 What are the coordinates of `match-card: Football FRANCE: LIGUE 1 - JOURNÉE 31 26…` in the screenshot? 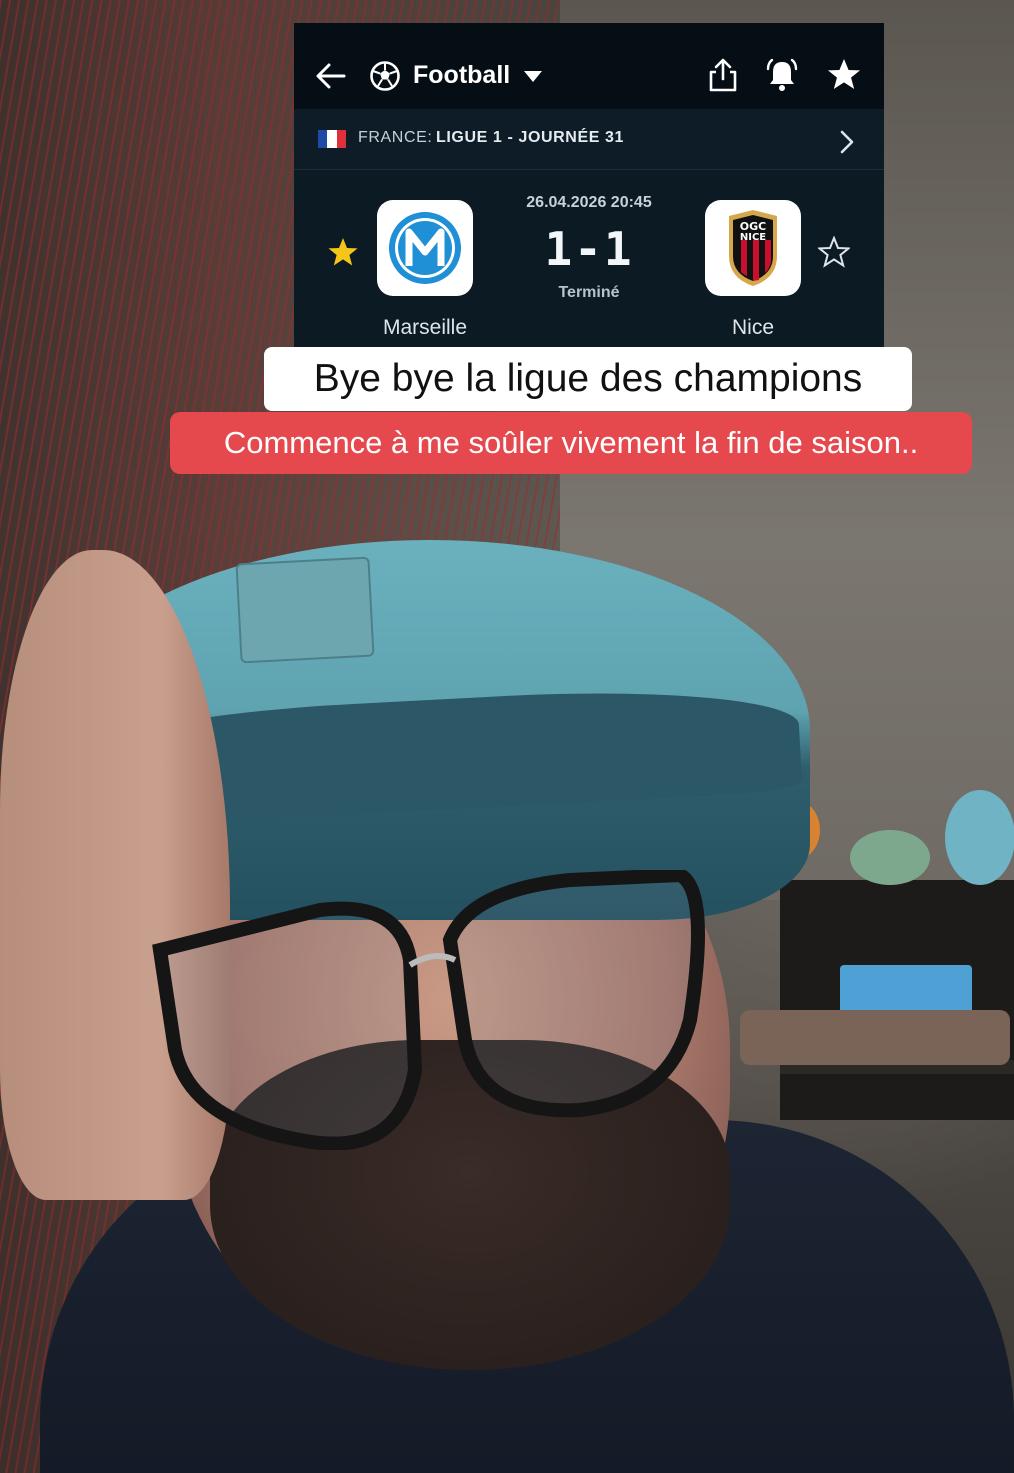 It's located at (589, 185).